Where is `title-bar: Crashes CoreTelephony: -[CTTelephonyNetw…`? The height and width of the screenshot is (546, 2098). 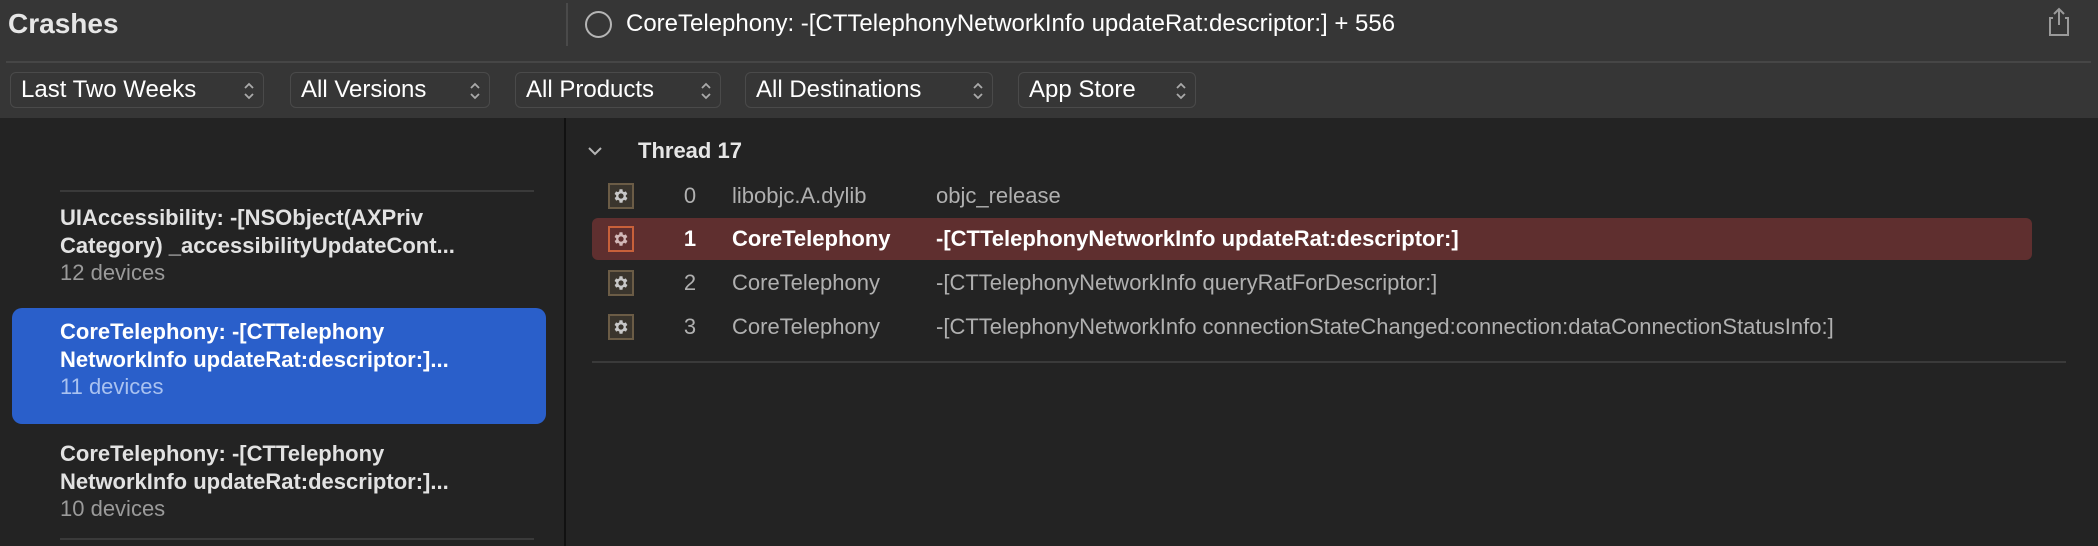 title-bar: Crashes CoreTelephony: -[CTTelephonyNetw… is located at coordinates (1049, 25).